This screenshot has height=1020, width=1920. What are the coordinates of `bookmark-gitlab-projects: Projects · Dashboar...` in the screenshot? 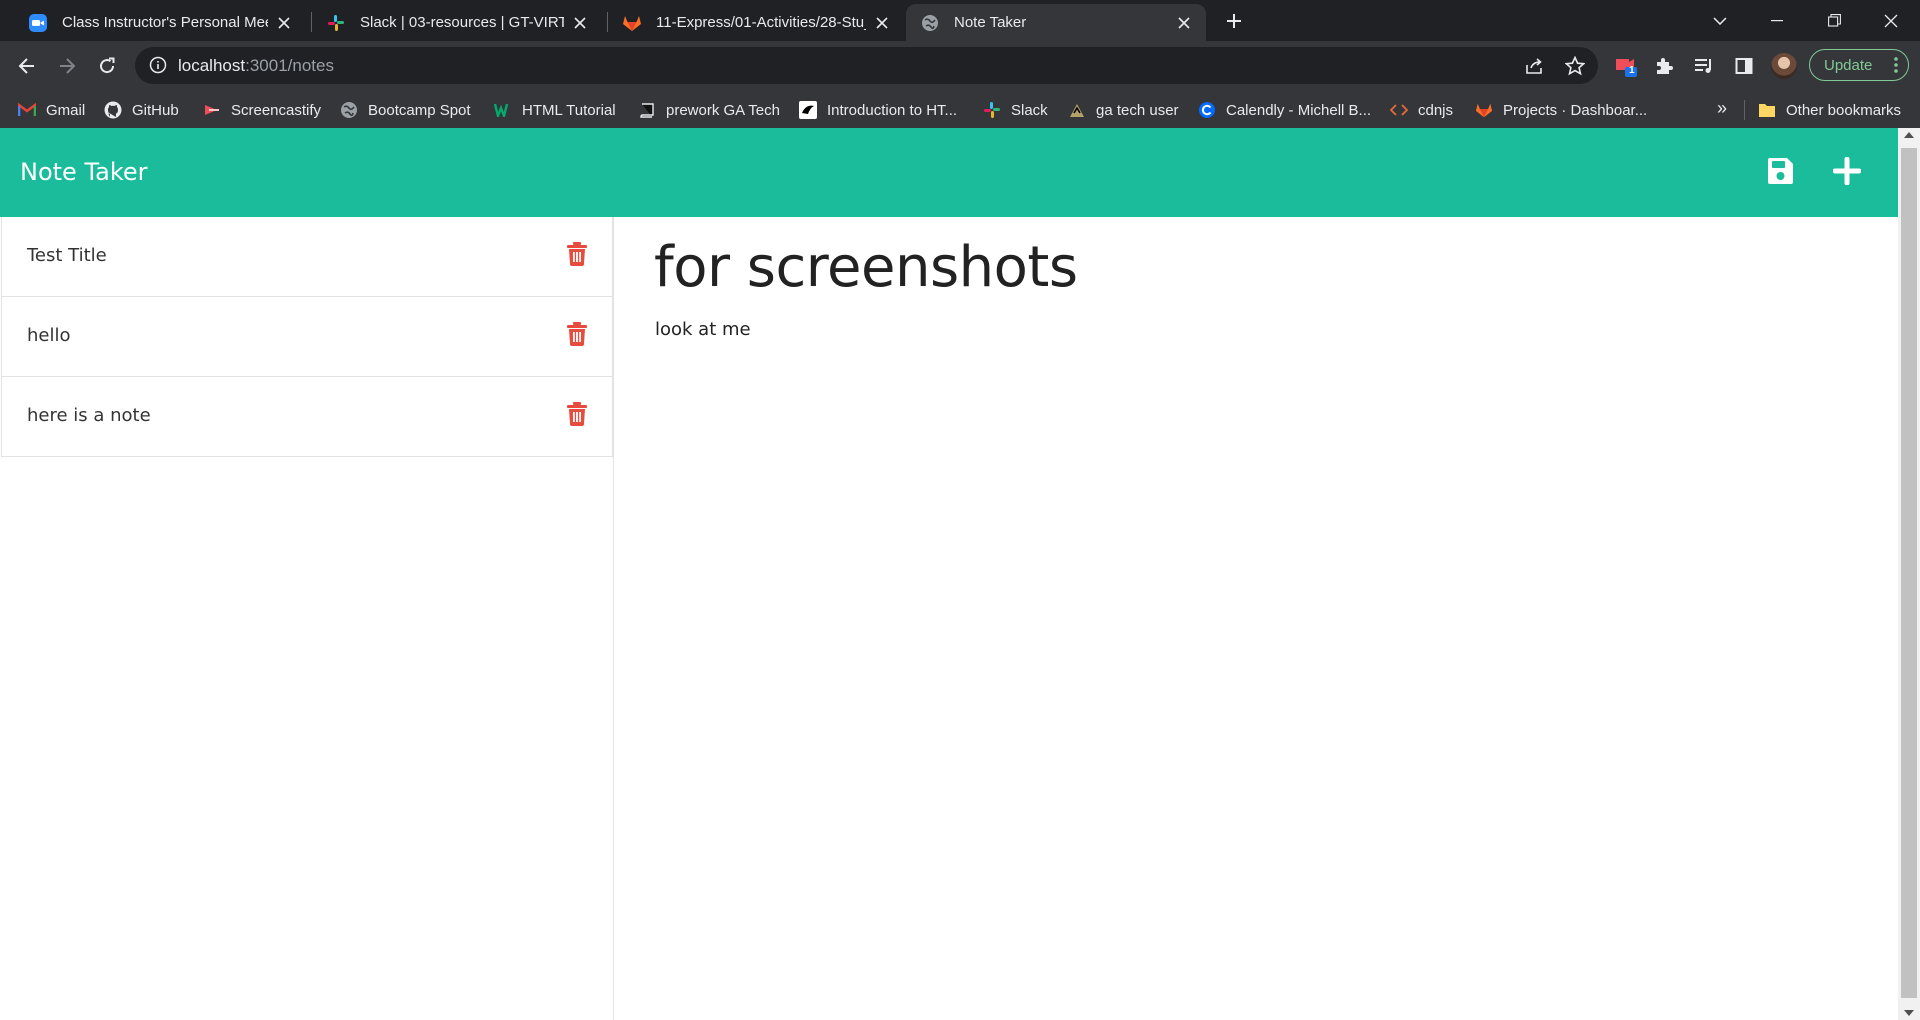 It's located at (1561, 110).